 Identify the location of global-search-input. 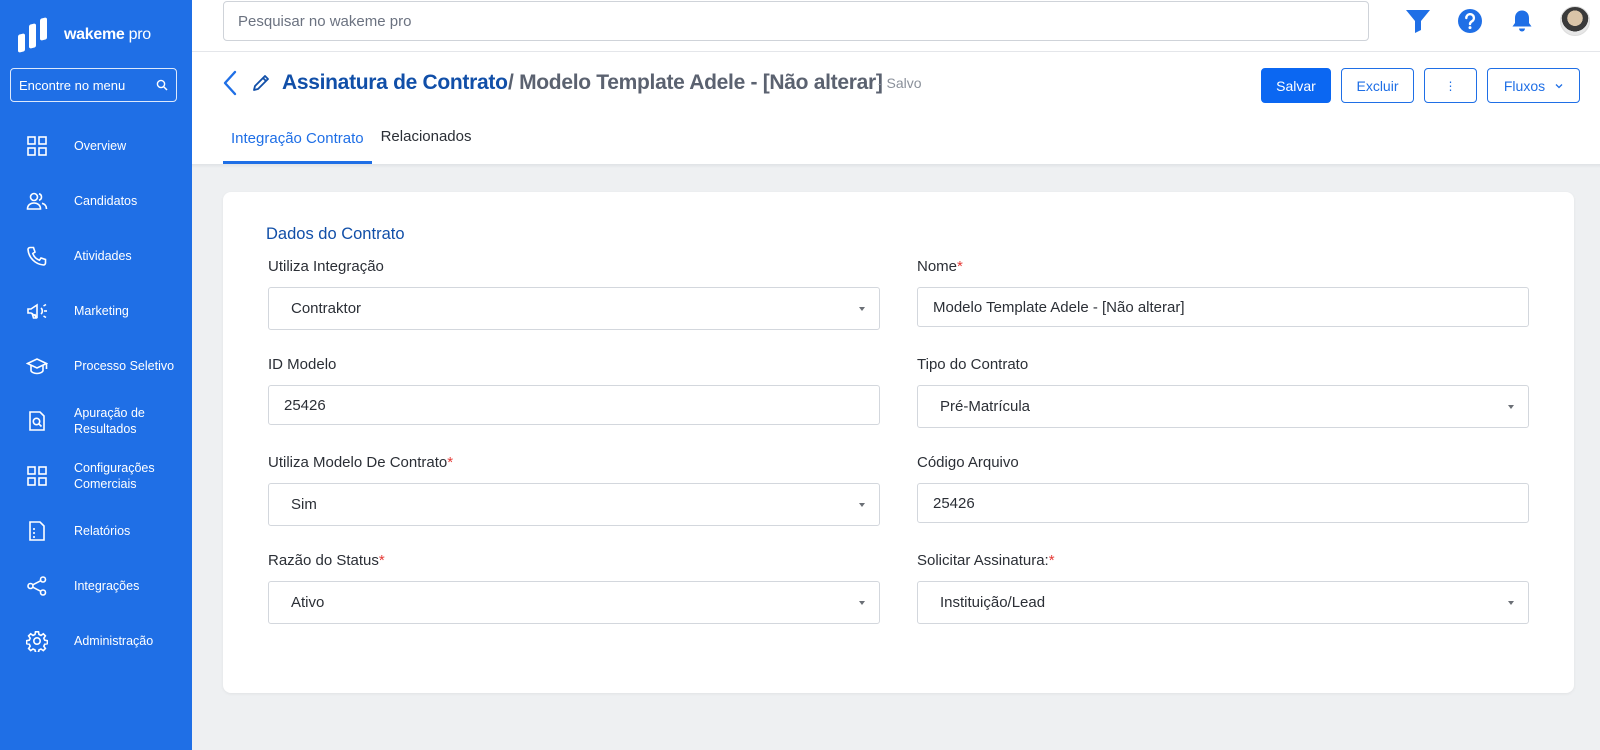
(796, 21).